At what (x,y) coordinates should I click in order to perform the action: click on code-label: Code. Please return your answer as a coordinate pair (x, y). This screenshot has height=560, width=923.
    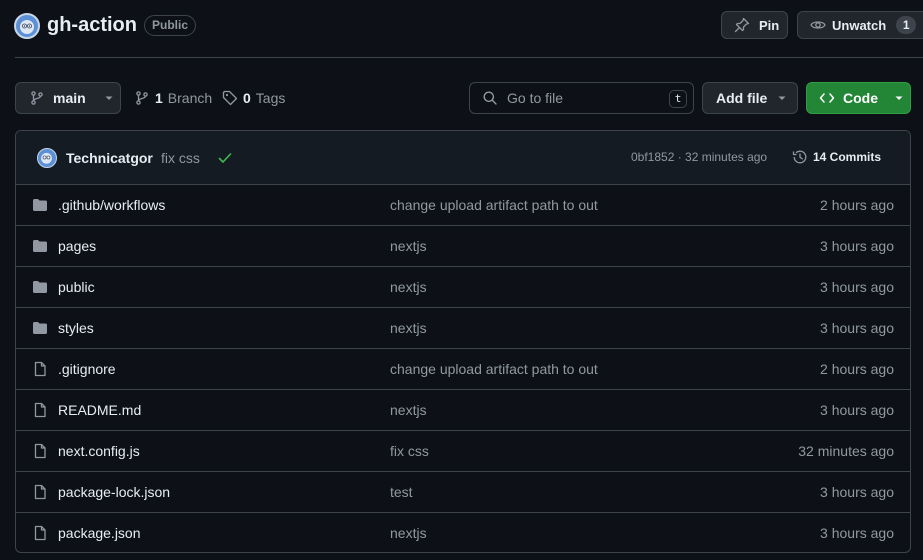
    Looking at the image, I should click on (860, 98).